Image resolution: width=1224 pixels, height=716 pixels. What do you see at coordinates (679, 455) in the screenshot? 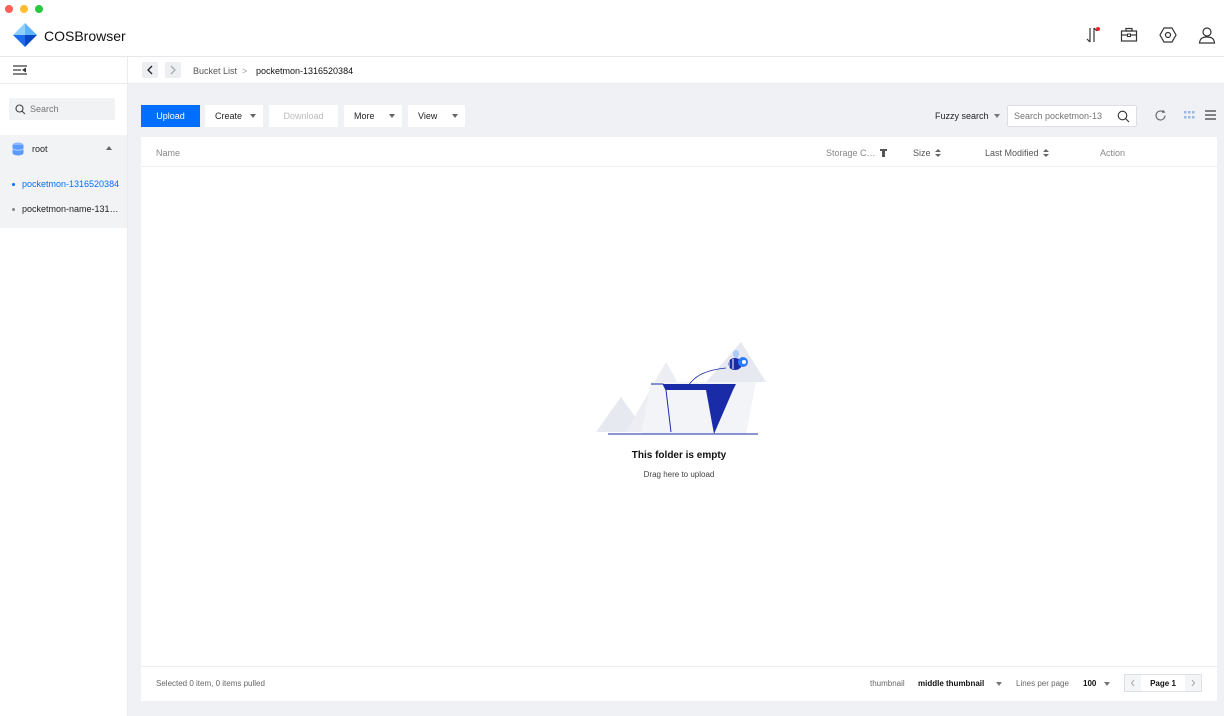
I see `empty-state-title: This folder is empty` at bounding box center [679, 455].